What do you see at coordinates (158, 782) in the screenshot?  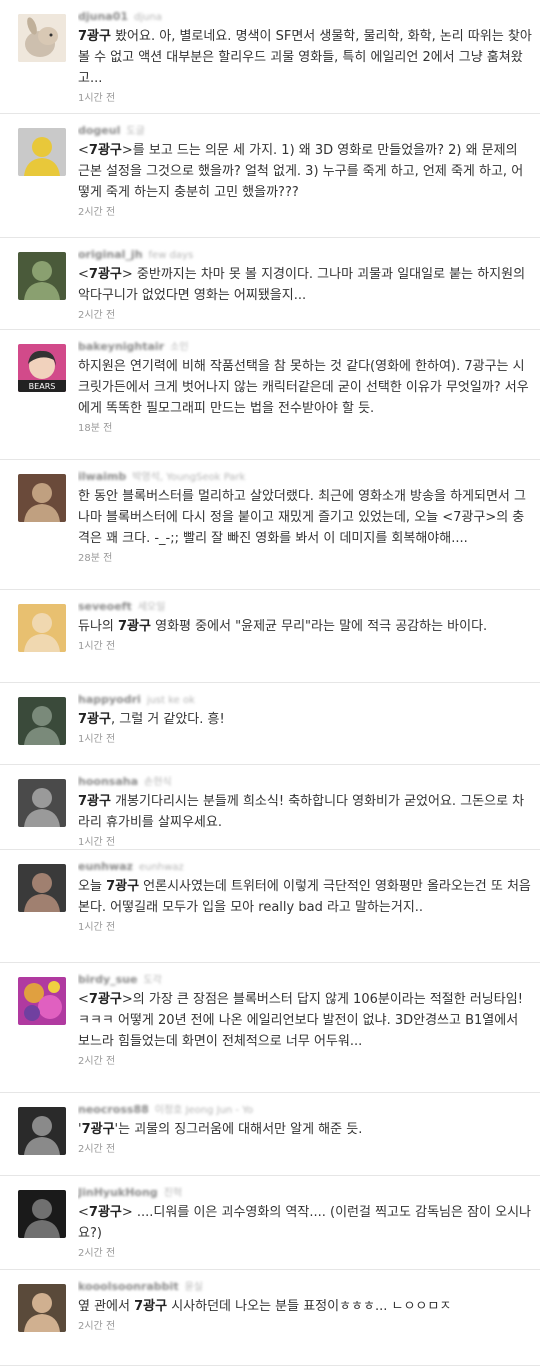 I see `real-name: 손현식` at bounding box center [158, 782].